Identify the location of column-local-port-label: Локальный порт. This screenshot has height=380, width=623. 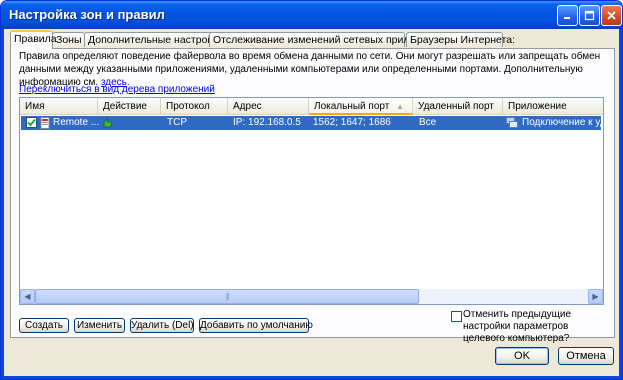
(352, 106).